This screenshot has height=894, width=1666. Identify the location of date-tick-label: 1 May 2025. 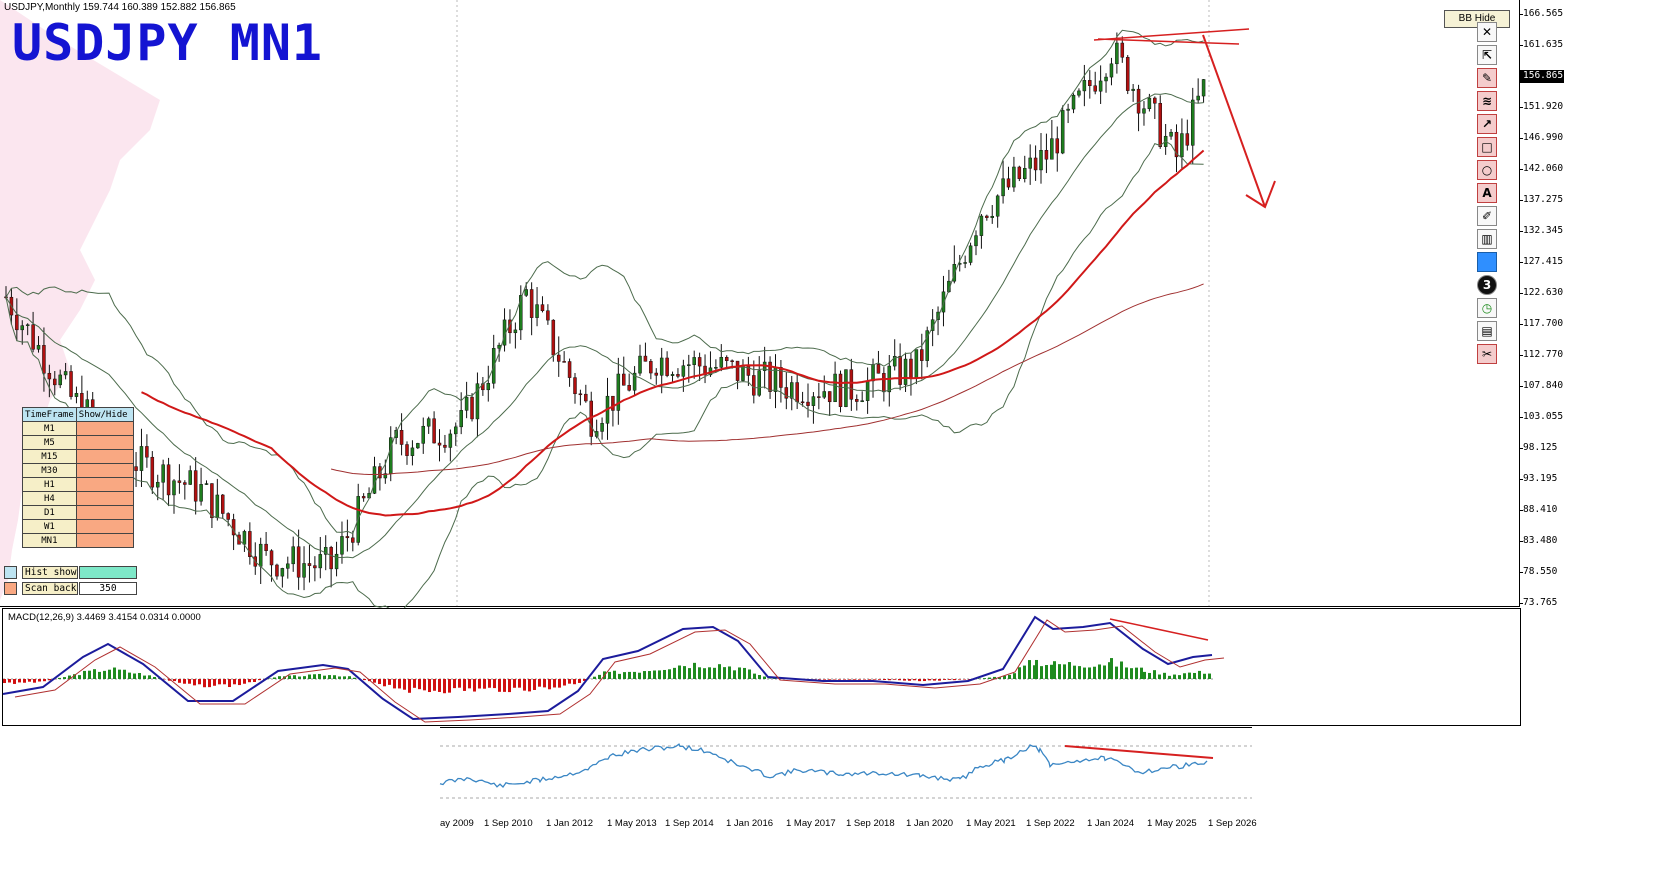
(1172, 823).